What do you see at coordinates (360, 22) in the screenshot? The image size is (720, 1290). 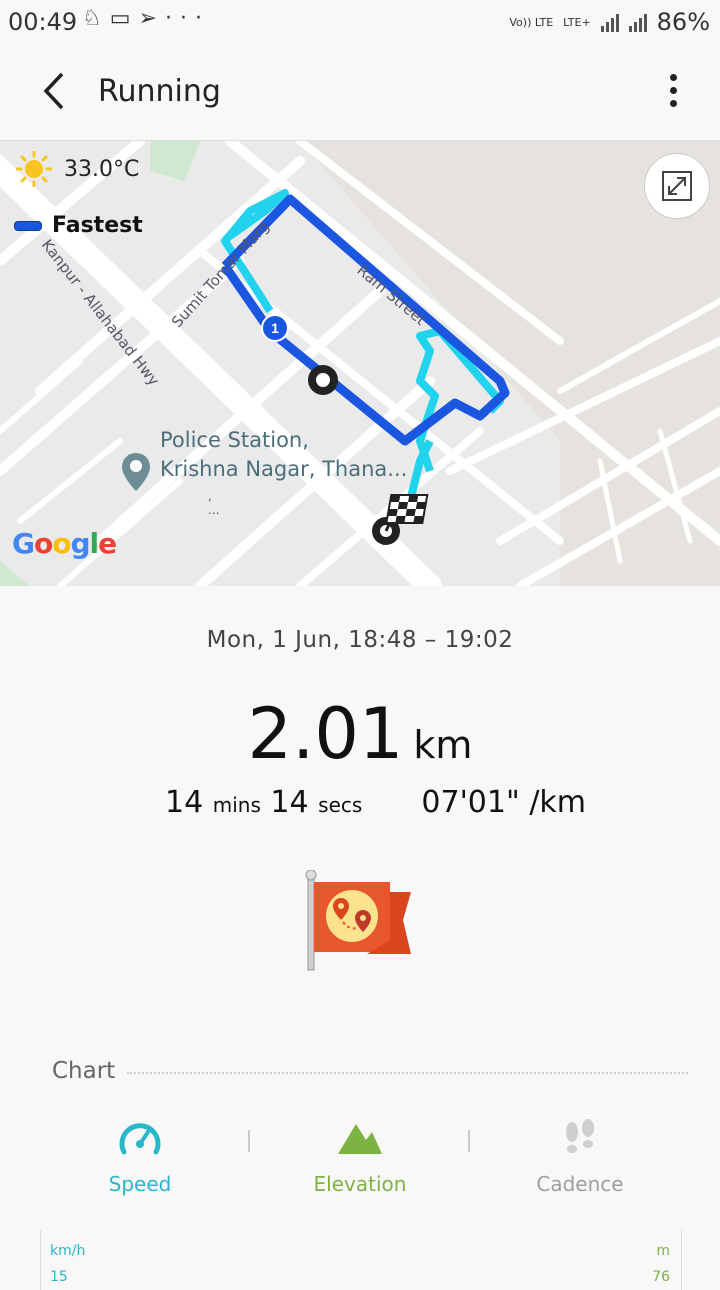 I see `status-bar: 00:49 ♘▭➢··· Vo)) LTE LTE+ 86%` at bounding box center [360, 22].